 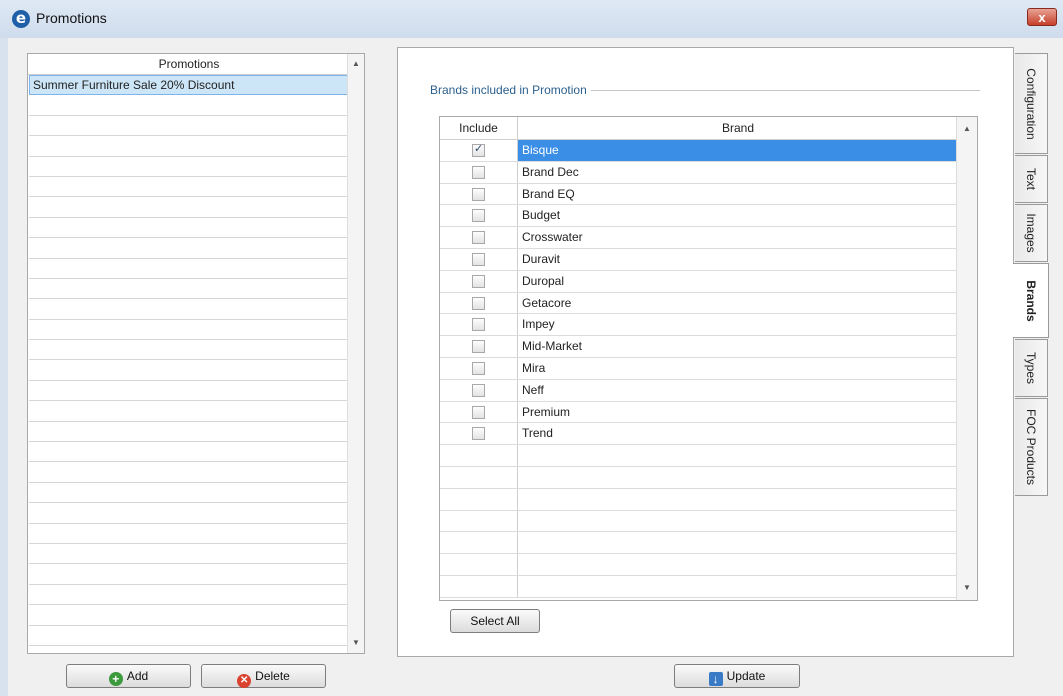 I want to click on include-column-header: Include, so click(x=479, y=128).